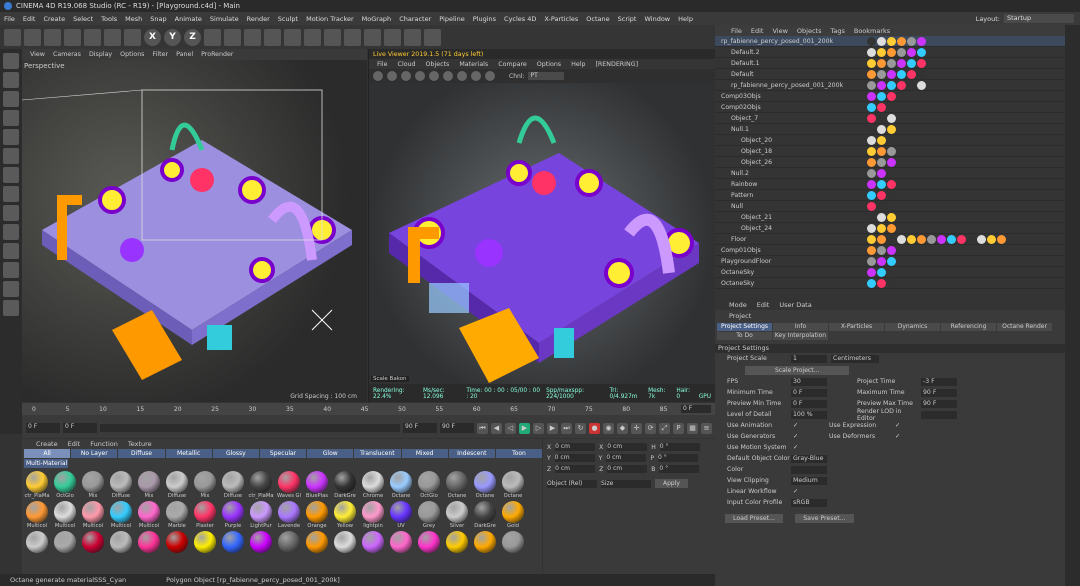  What do you see at coordinates (11, 156) in the screenshot?
I see `axis-mode-icon` at bounding box center [11, 156].